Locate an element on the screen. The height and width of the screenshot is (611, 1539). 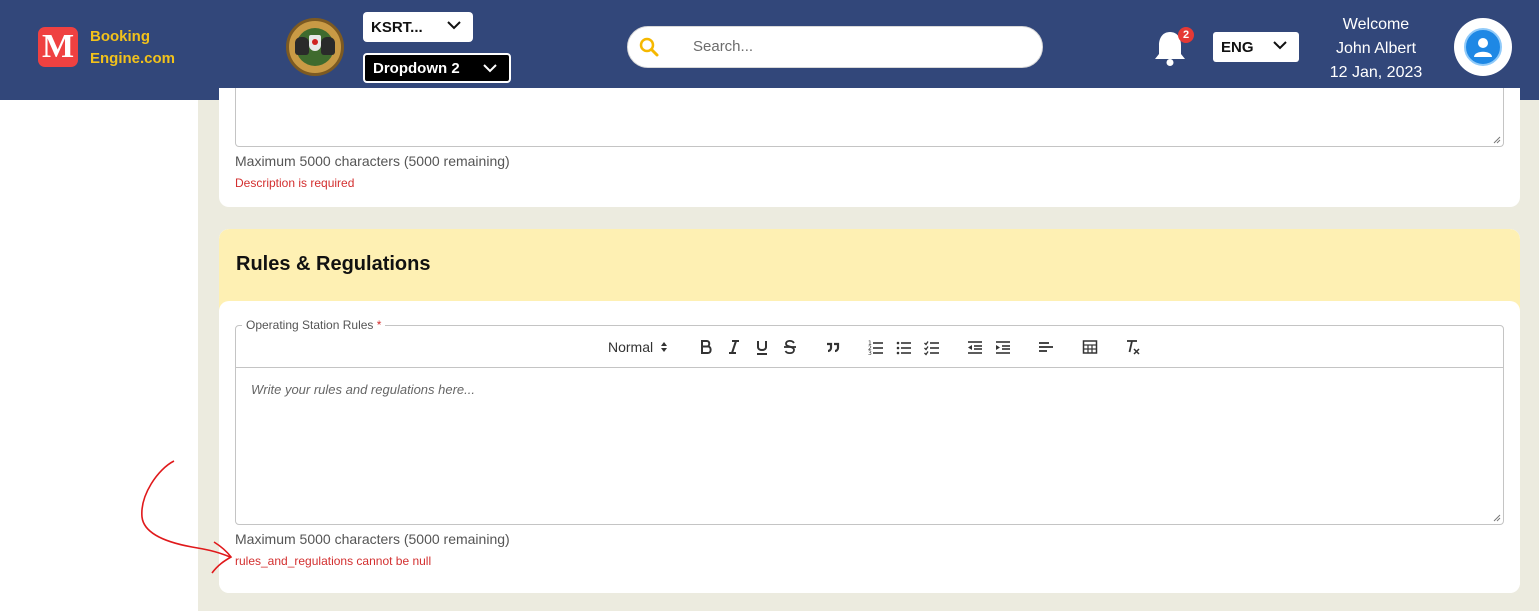
rules-section-header: Rules & Regulations is located at coordinates (869, 270).